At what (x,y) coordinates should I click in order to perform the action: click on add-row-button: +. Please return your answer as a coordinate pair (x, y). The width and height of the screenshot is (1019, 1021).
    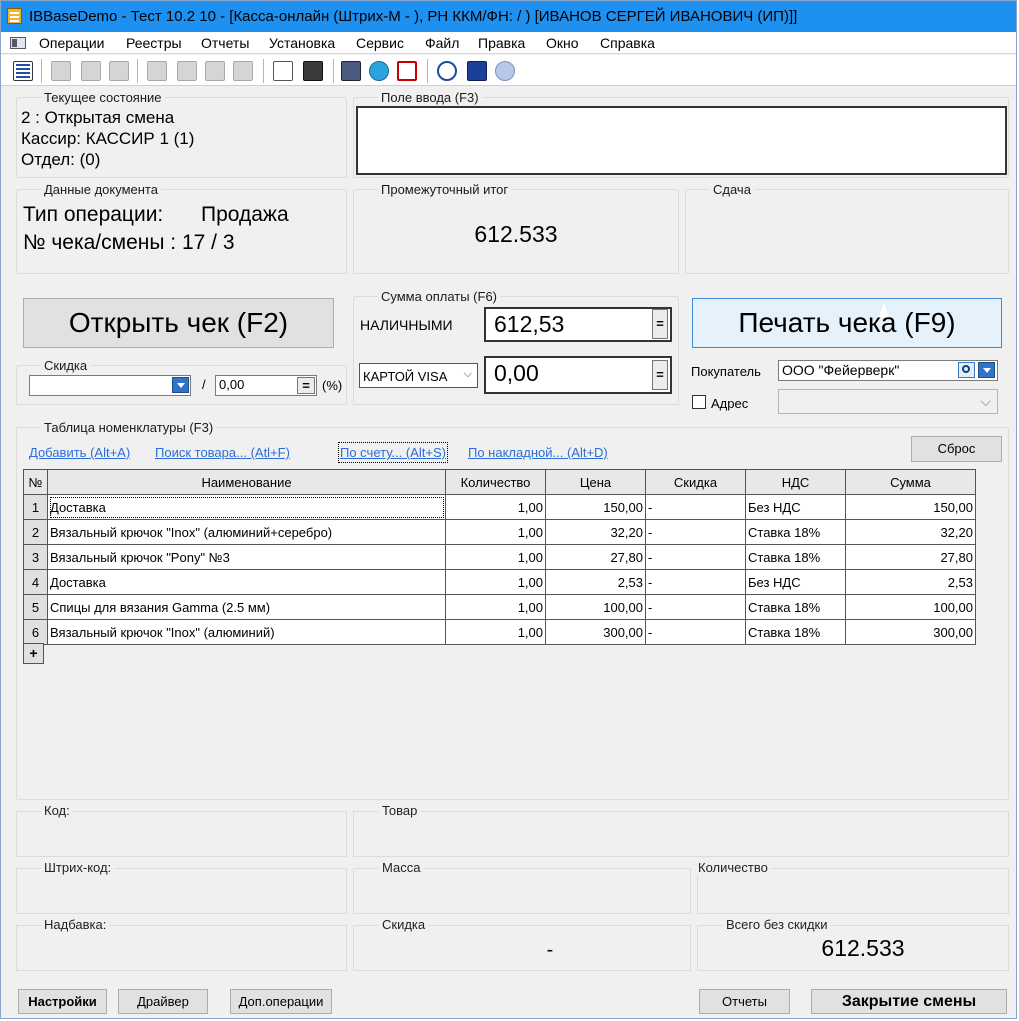
    Looking at the image, I should click on (33, 653).